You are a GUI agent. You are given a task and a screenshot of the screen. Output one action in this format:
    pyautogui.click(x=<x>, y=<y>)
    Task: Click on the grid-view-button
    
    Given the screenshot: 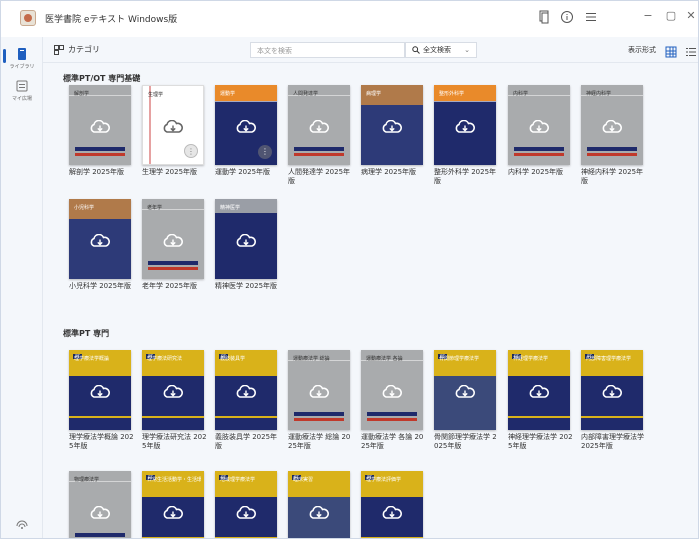 What is the action you would take?
    pyautogui.click(x=672, y=50)
    